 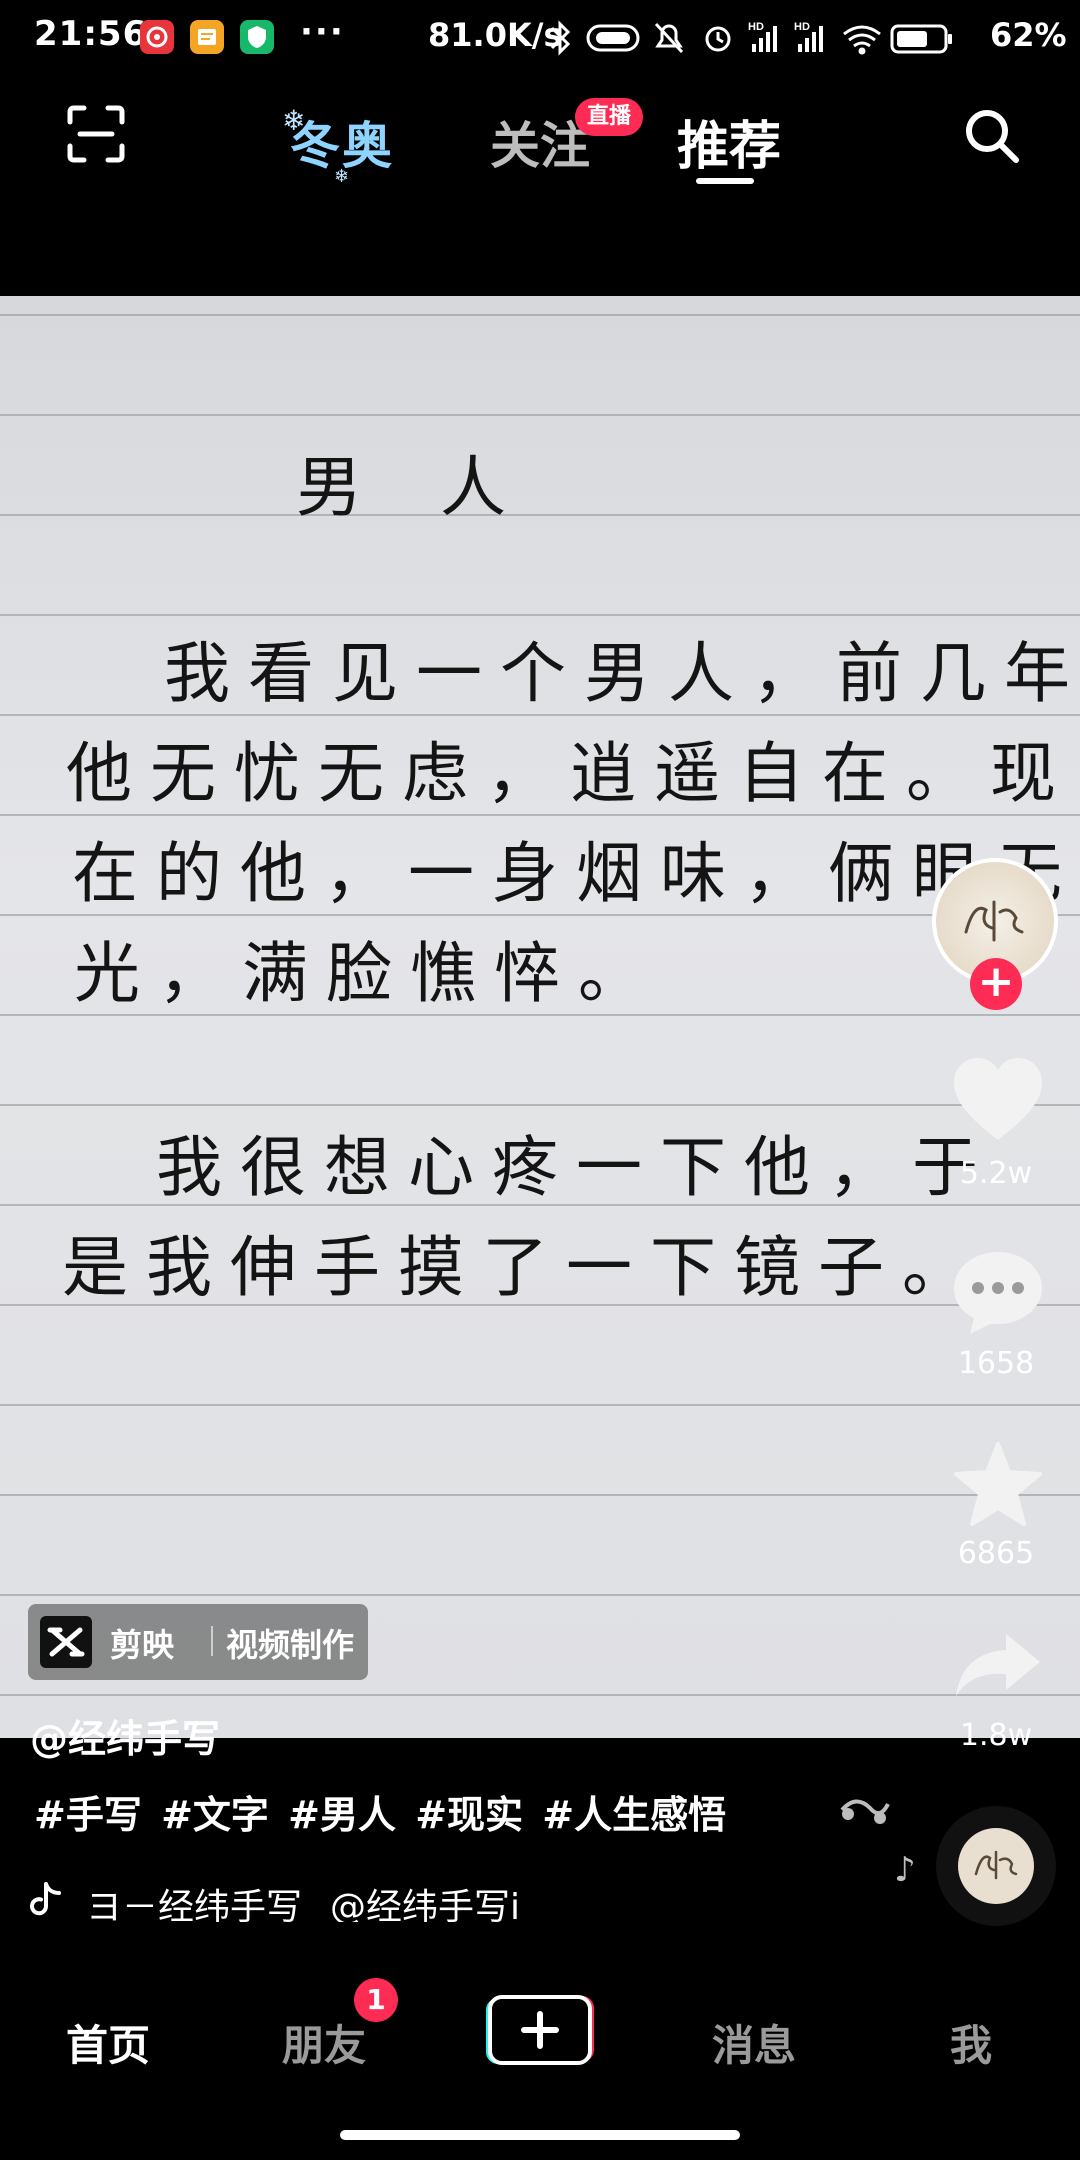 I want to click on tiktok-note-icon, so click(x=45, y=1899).